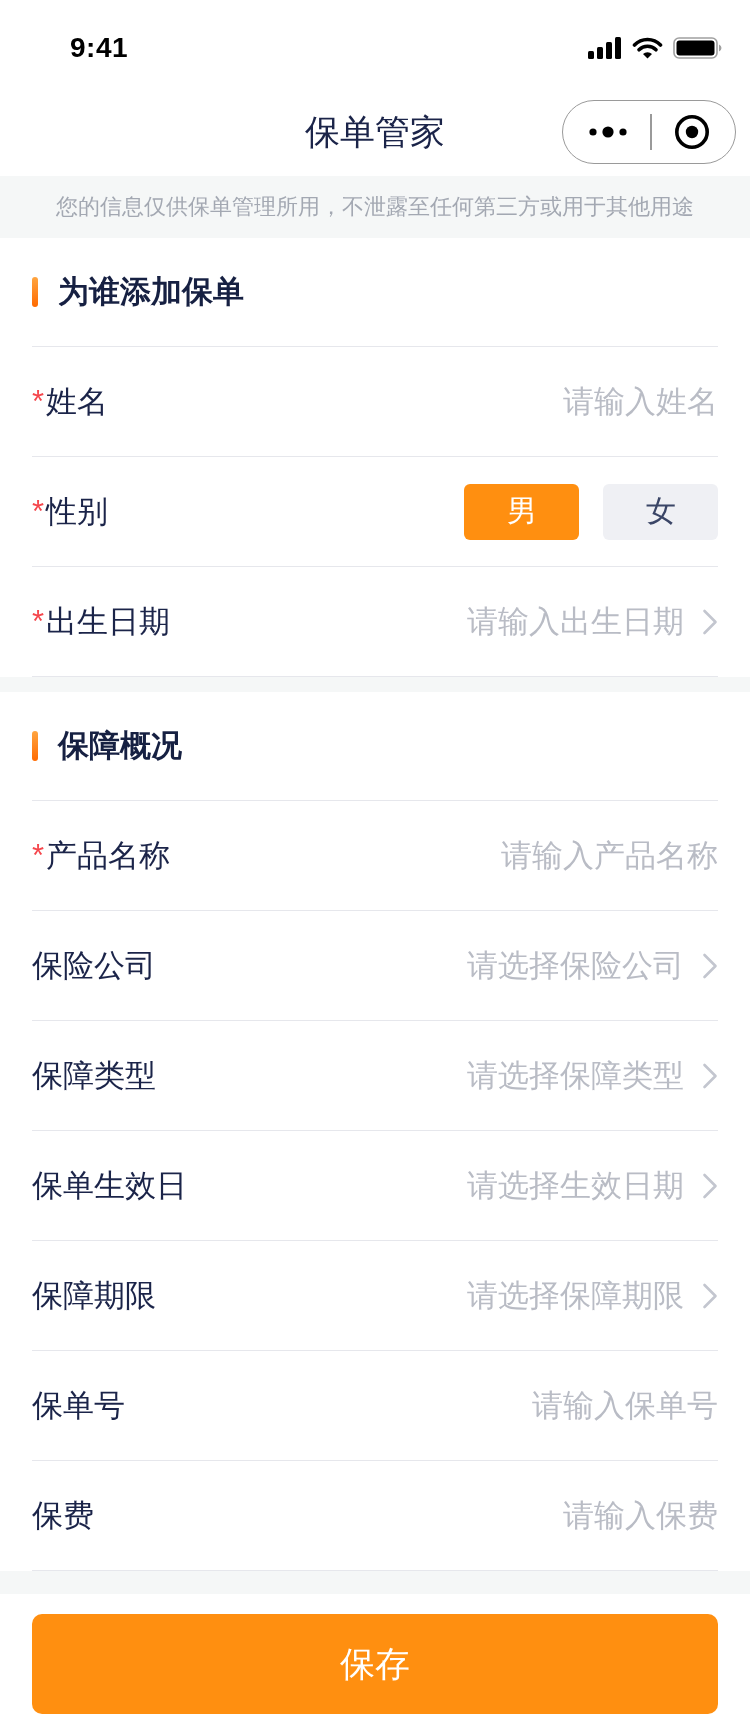 This screenshot has width=750, height=1734. Describe the element at coordinates (430, 1075) in the screenshot. I see `picker-field: 请选择保障类型` at that location.